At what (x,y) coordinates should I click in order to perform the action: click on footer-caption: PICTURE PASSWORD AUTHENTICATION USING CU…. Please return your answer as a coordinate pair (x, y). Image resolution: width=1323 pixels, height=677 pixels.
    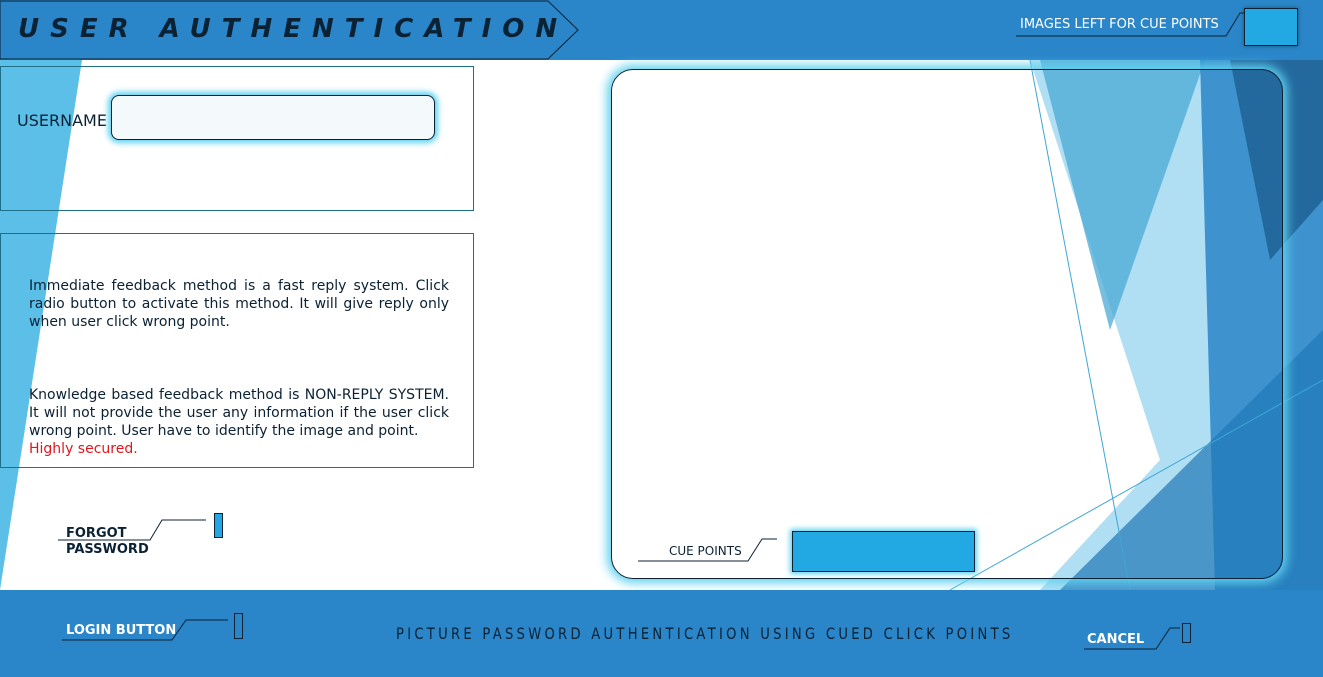
    Looking at the image, I should click on (705, 633).